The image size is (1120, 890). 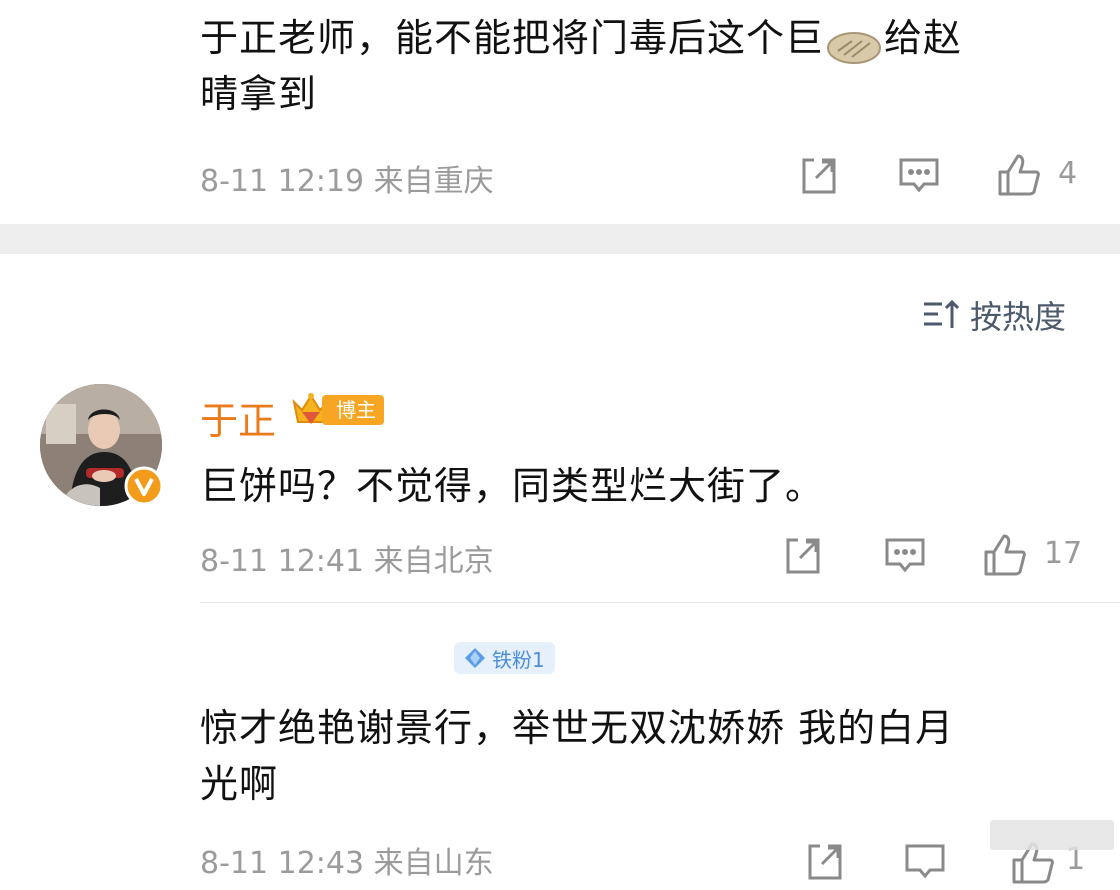 What do you see at coordinates (239, 784) in the screenshot?
I see `comment-text-line: 光啊` at bounding box center [239, 784].